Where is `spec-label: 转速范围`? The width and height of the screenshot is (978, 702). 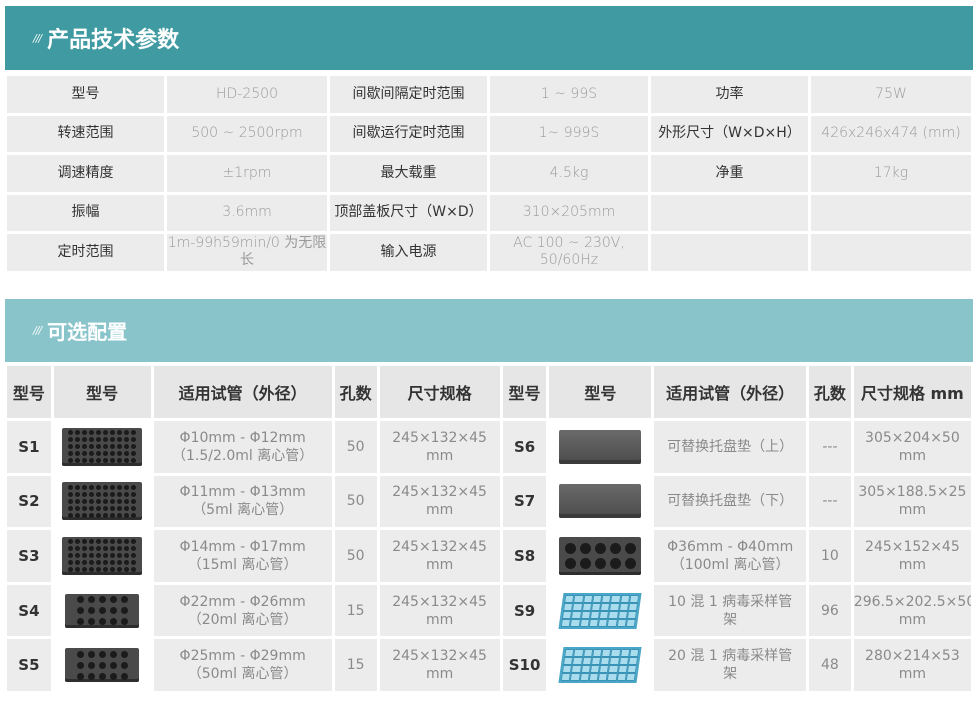
spec-label: 转速范围 is located at coordinates (85, 133).